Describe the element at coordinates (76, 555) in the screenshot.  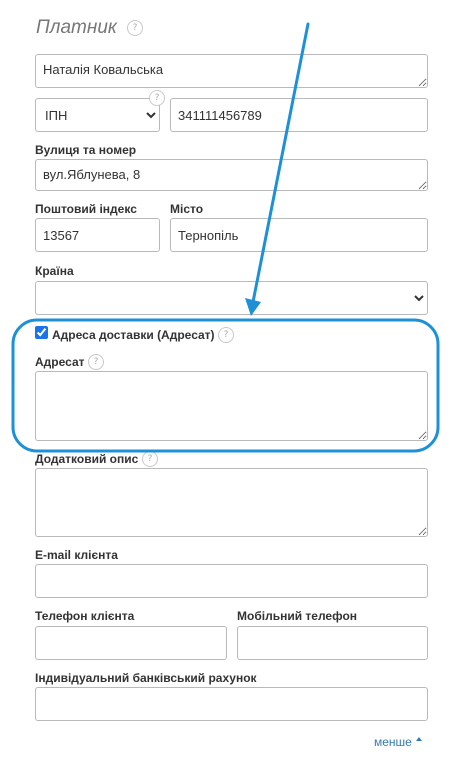
I see `email-label: E-mail клієнта` at that location.